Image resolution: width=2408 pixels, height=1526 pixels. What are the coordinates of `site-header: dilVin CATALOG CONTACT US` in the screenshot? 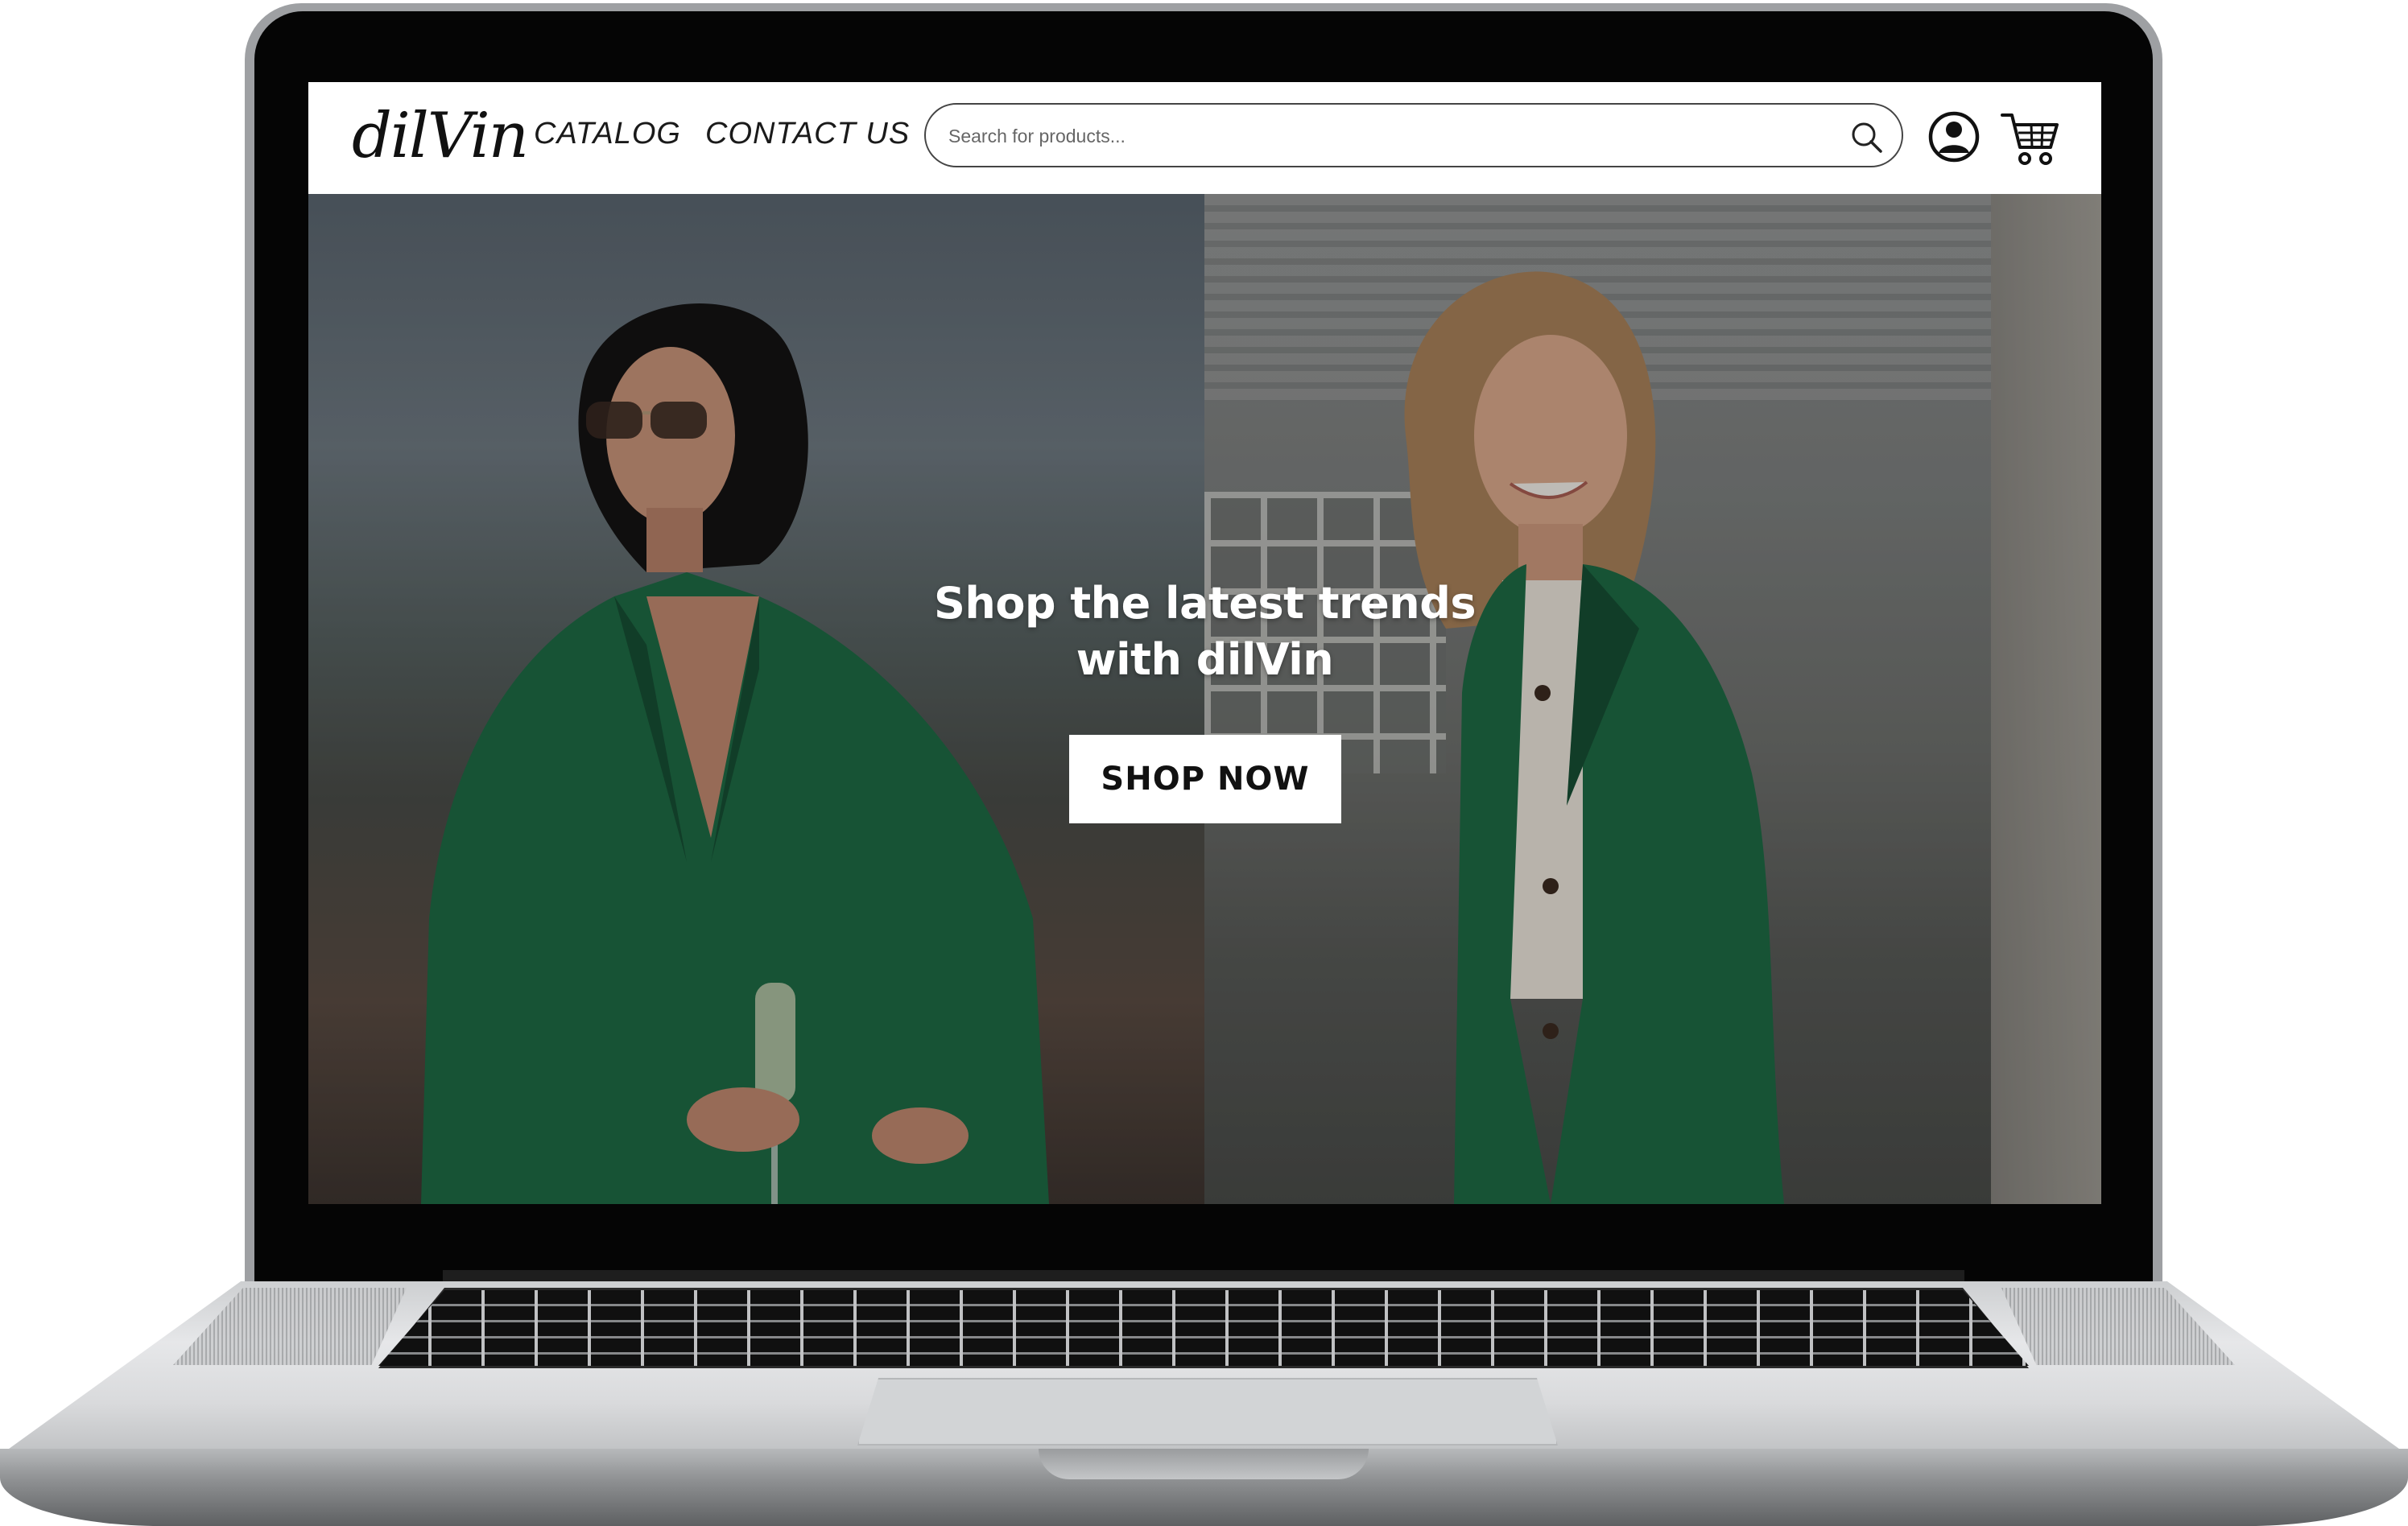 It's located at (1204, 138).